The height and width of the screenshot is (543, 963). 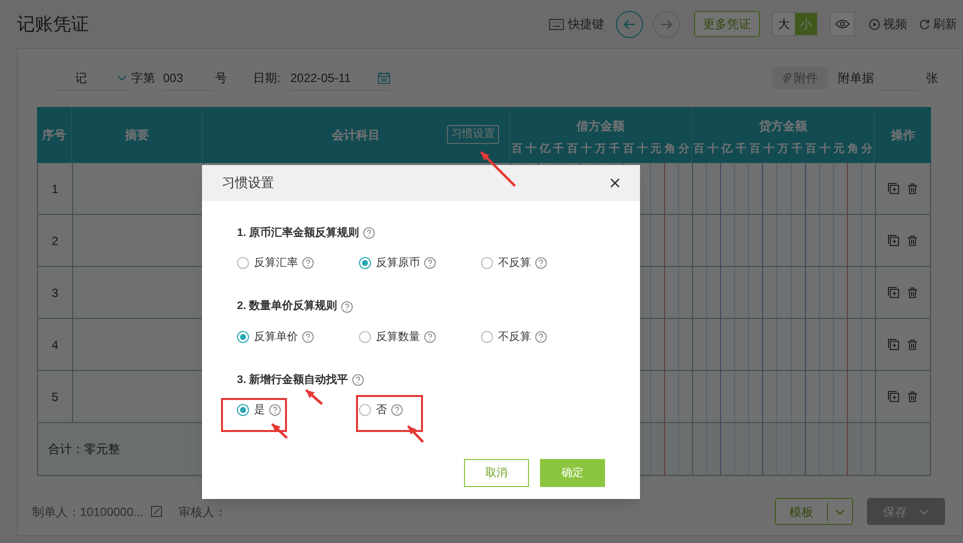 What do you see at coordinates (56, 512) in the screenshot?
I see `maker-label: 制单人：` at bounding box center [56, 512].